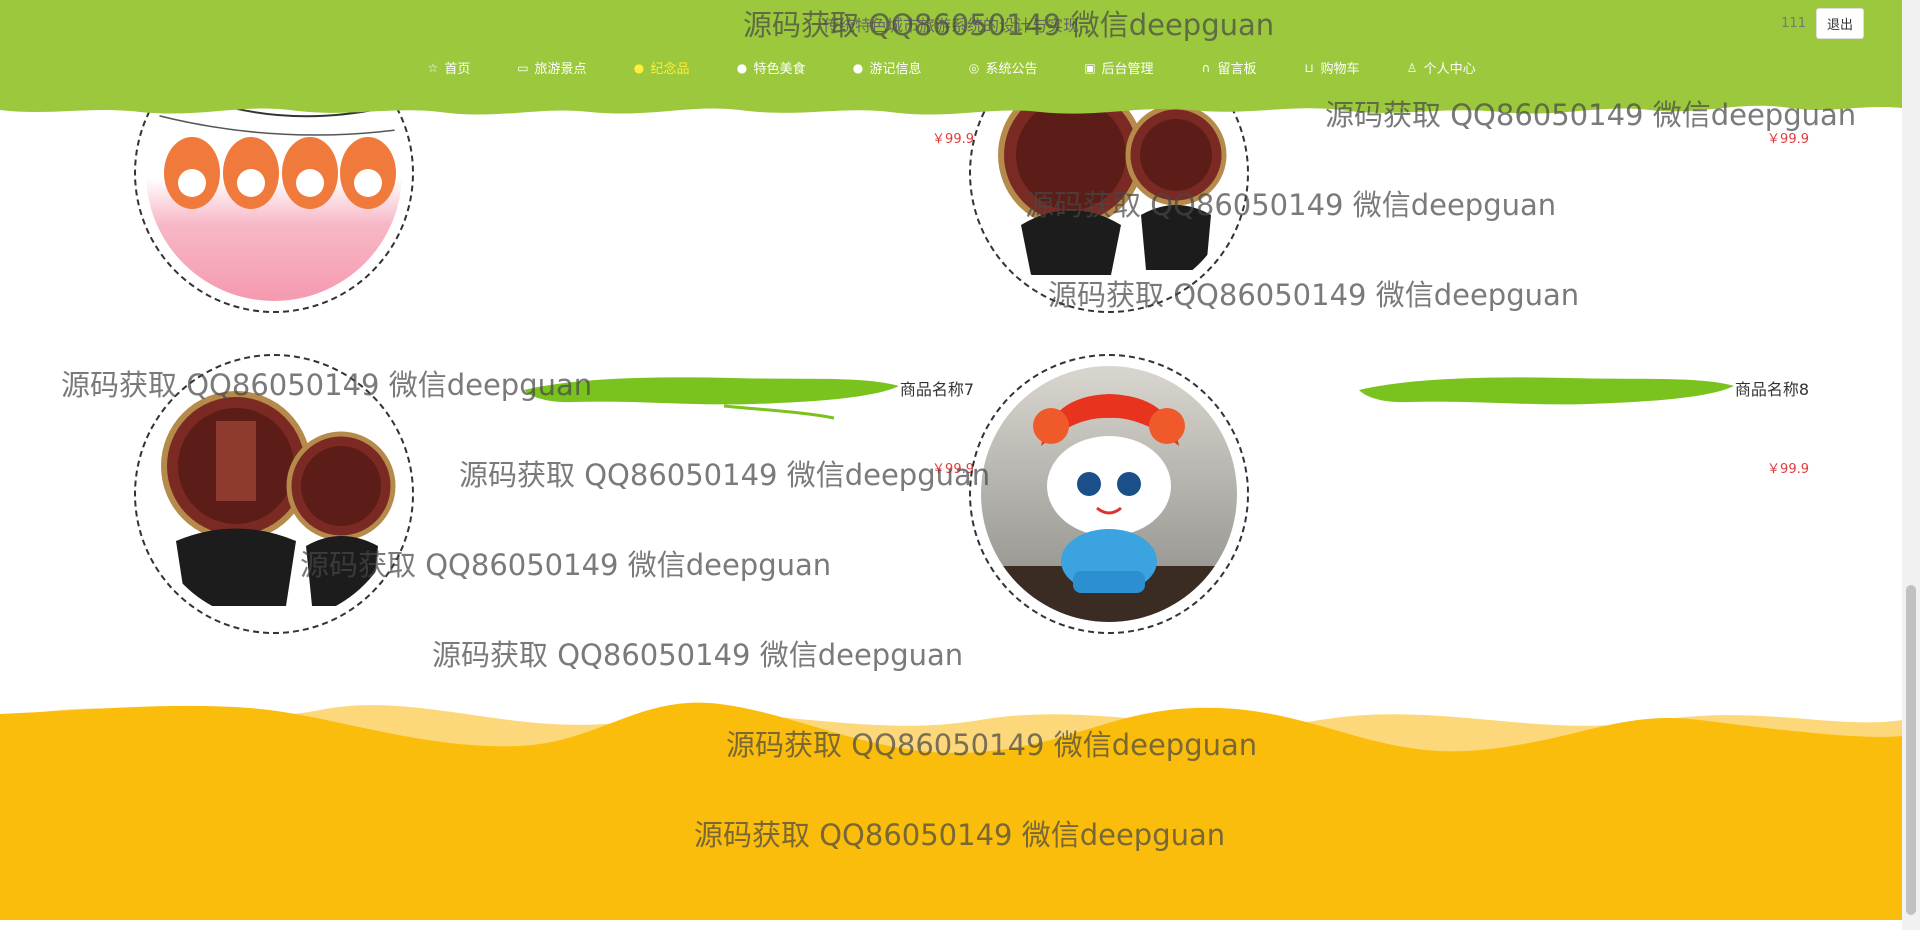  What do you see at coordinates (1412, 67) in the screenshot?
I see `user-icon: ♙` at bounding box center [1412, 67].